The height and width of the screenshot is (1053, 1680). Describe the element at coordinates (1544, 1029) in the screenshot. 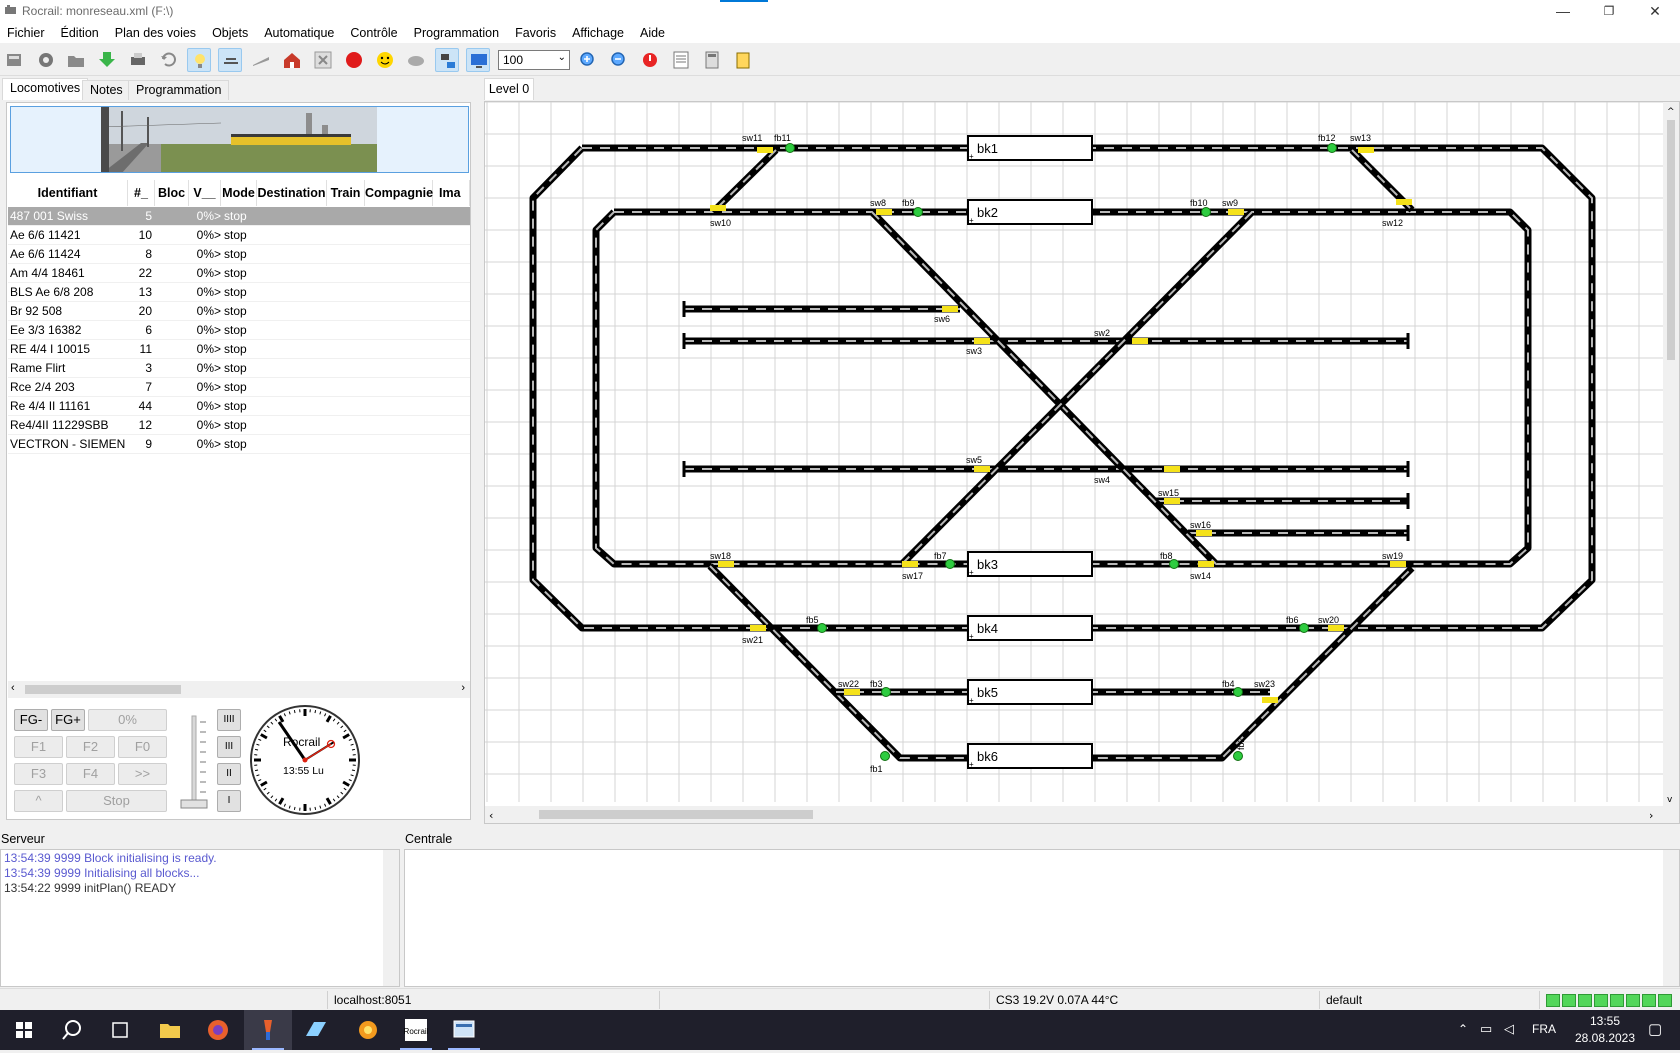

I see `language-indicator: FRA` at that location.